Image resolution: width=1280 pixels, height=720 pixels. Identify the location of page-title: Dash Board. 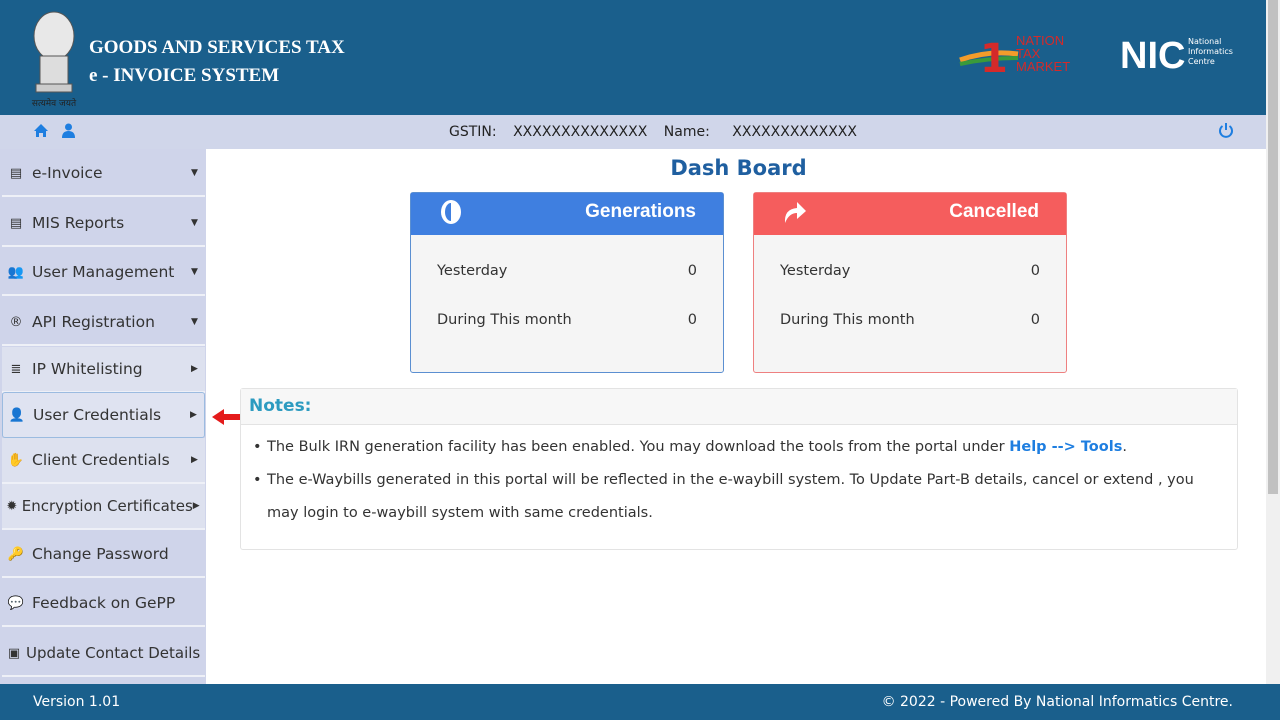
(738, 168).